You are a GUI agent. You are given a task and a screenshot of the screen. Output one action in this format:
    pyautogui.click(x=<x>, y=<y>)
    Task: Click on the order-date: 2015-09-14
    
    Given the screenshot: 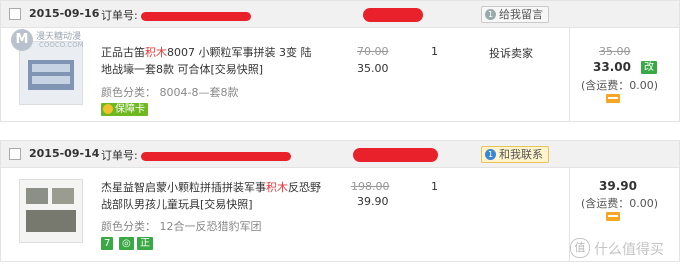 What is the action you would take?
    pyautogui.click(x=64, y=153)
    